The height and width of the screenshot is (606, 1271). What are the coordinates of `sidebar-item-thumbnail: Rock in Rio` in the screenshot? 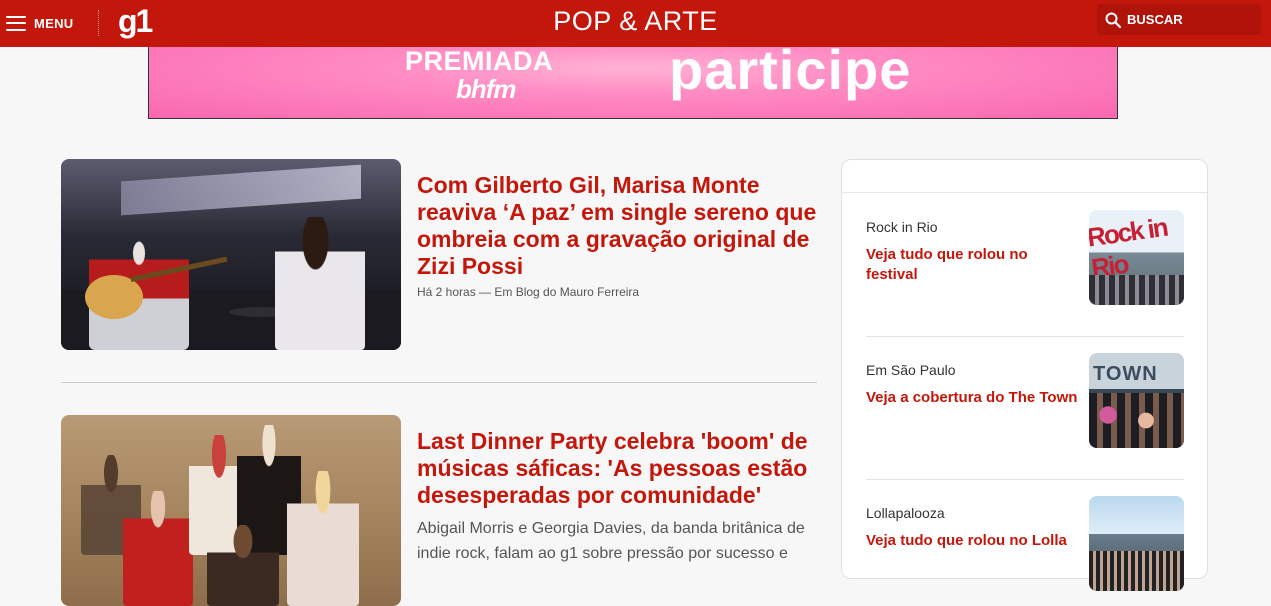 It's located at (1136, 257).